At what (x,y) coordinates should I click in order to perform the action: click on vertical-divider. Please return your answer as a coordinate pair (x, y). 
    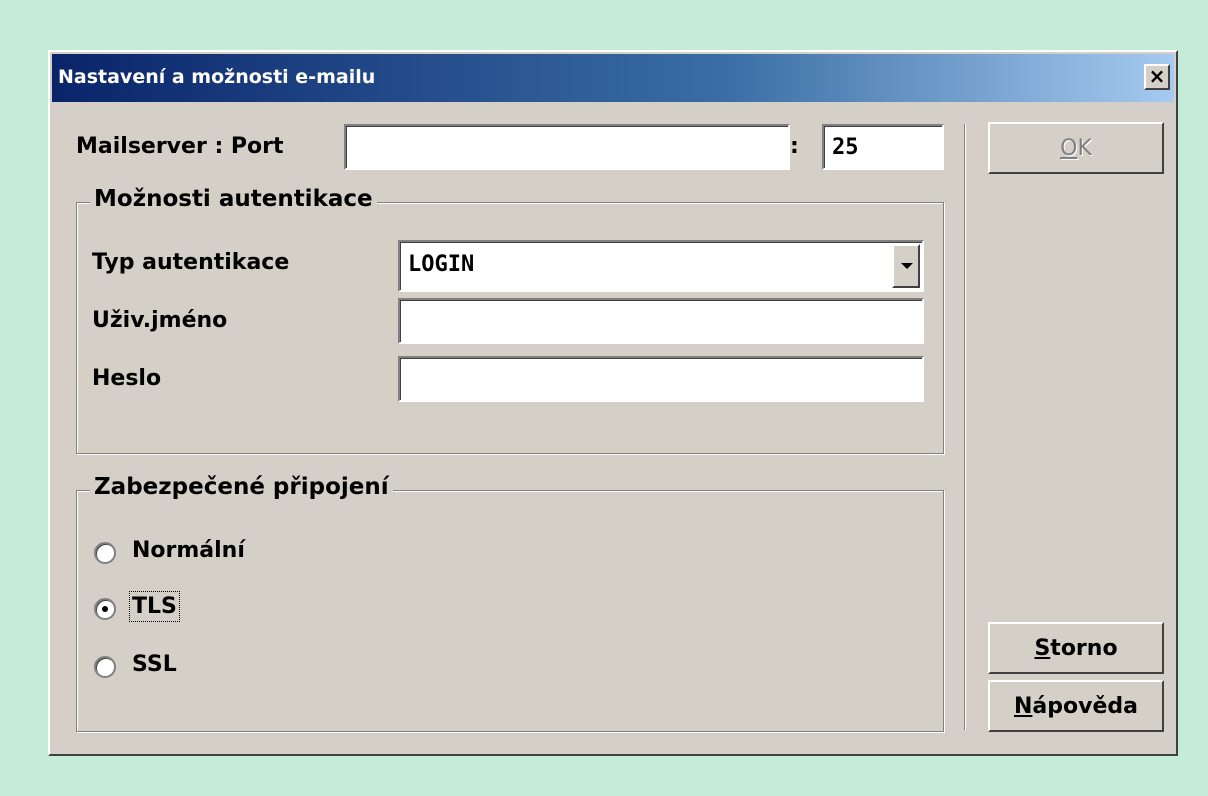
    Looking at the image, I should click on (965, 427).